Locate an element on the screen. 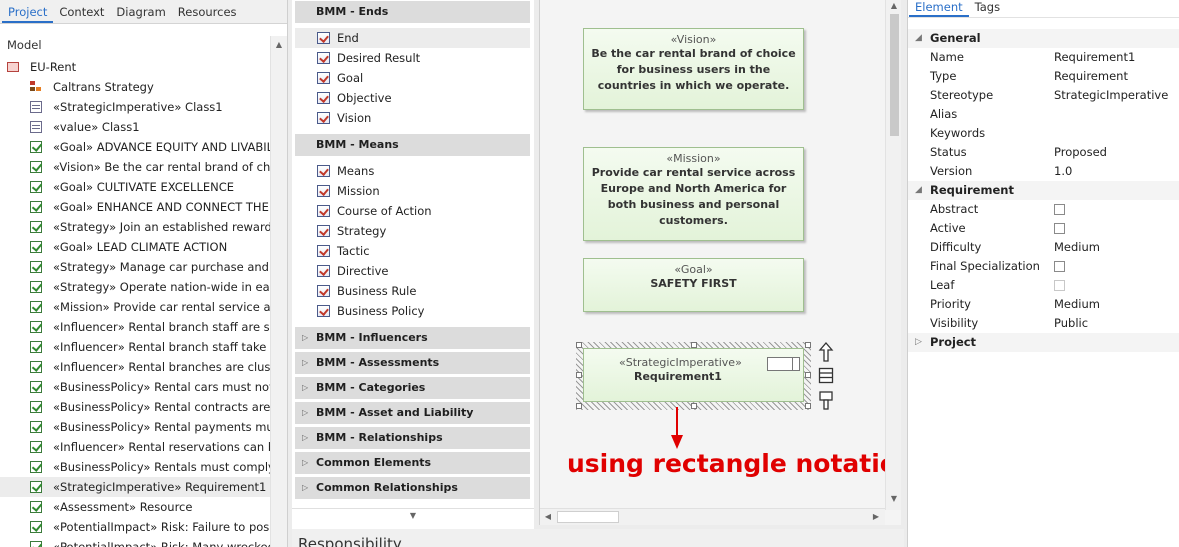 The width and height of the screenshot is (1179, 547). toolbox-group: ▷ BMM - Categories is located at coordinates (412, 388).